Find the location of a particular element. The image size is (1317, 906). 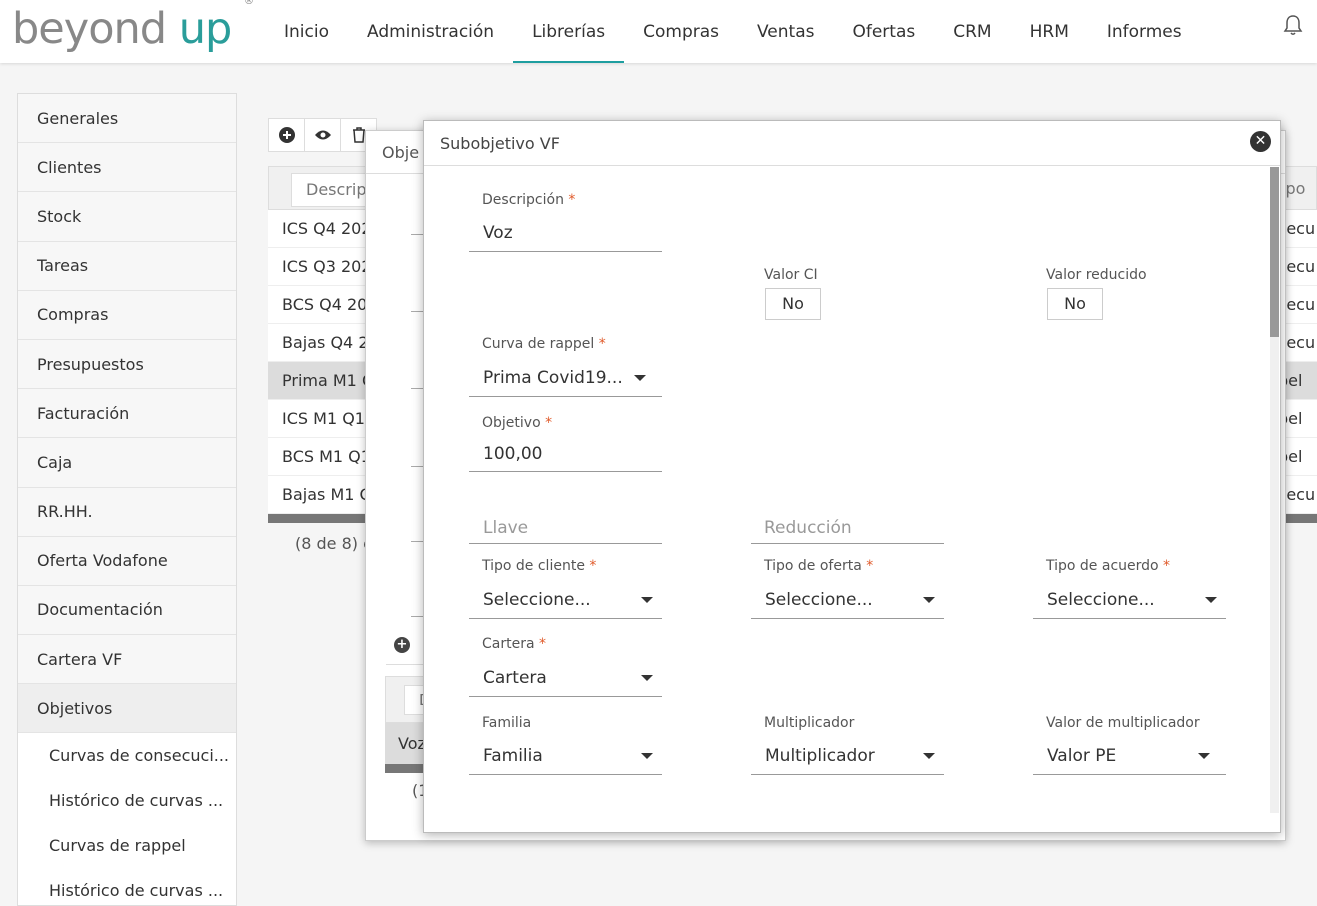

add-subobjective-button: + is located at coordinates (402, 645).